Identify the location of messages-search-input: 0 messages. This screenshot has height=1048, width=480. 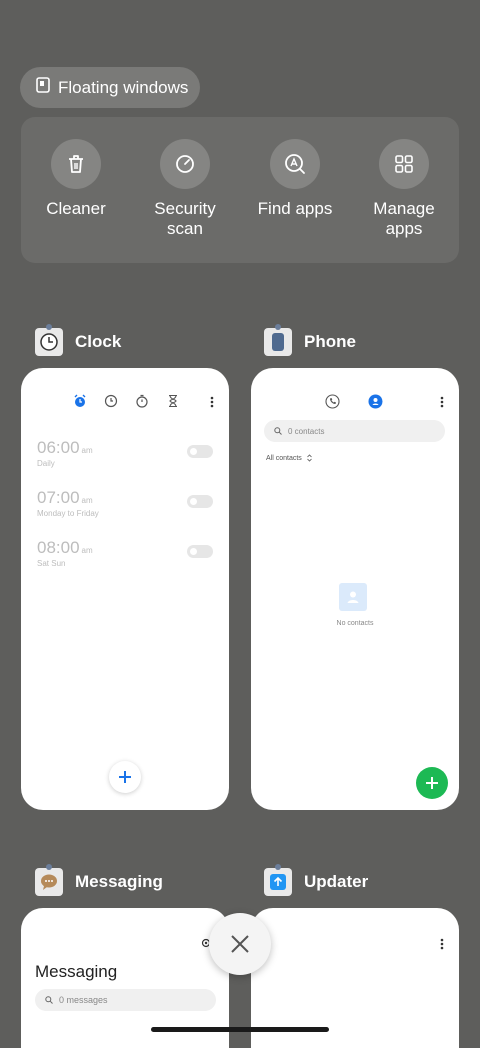
(125, 1000).